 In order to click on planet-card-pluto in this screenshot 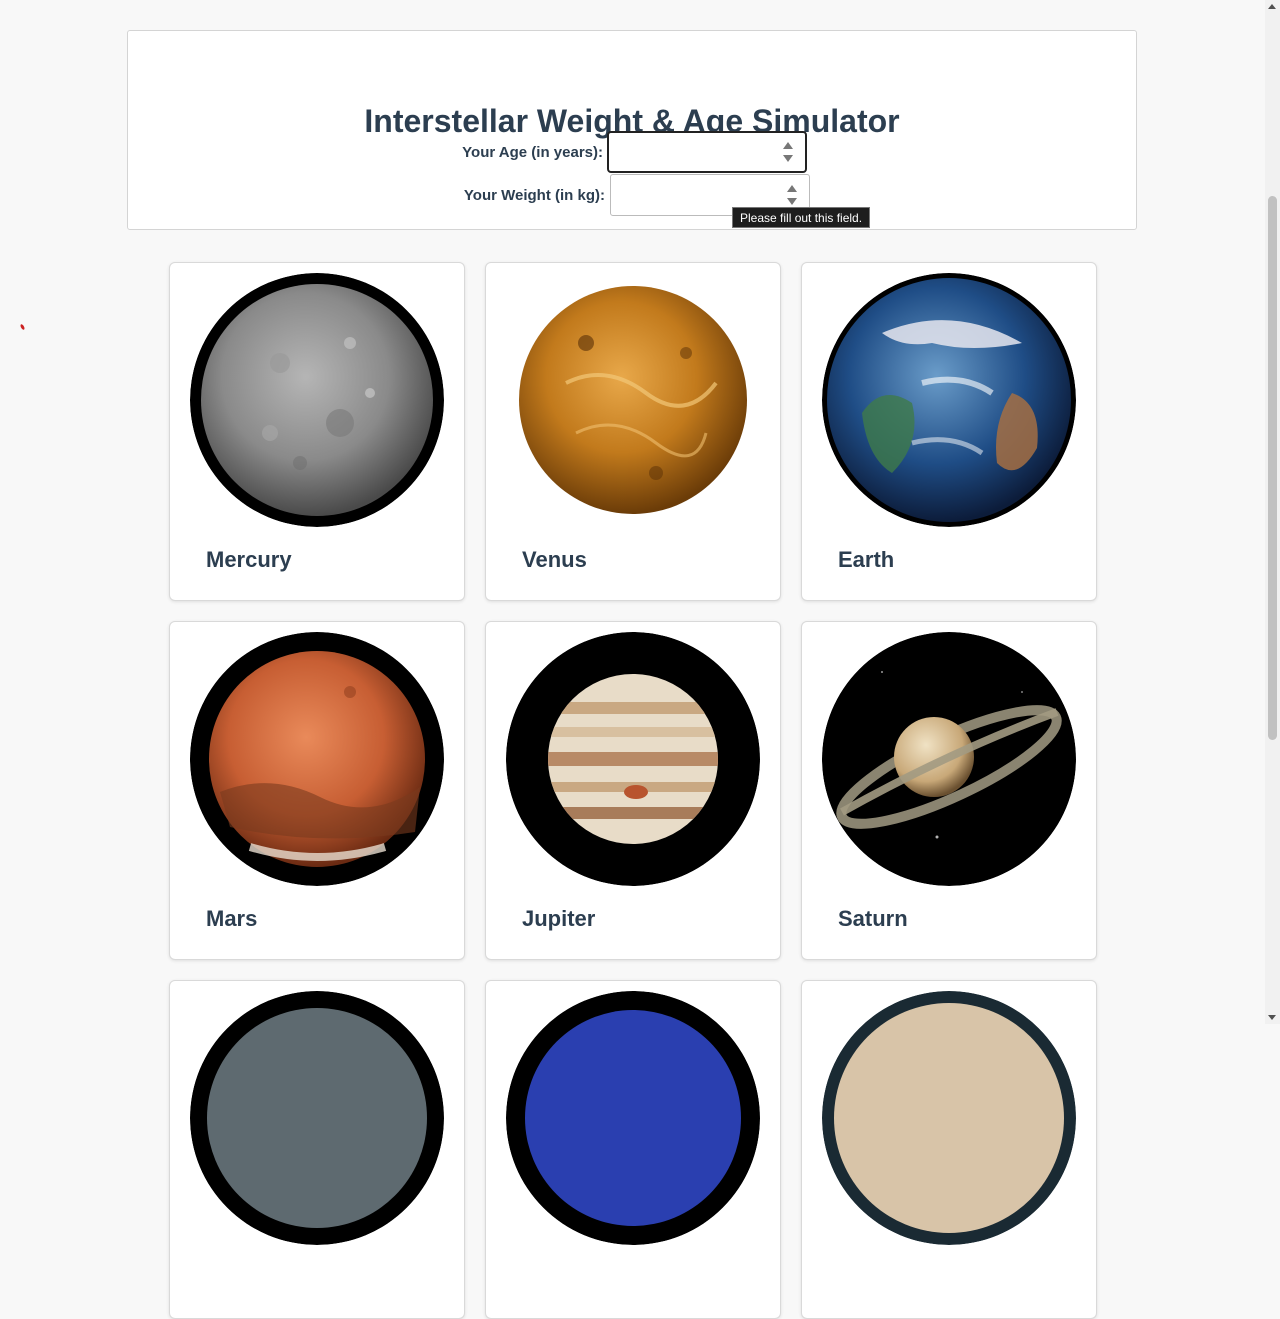, I will do `click(949, 1149)`.